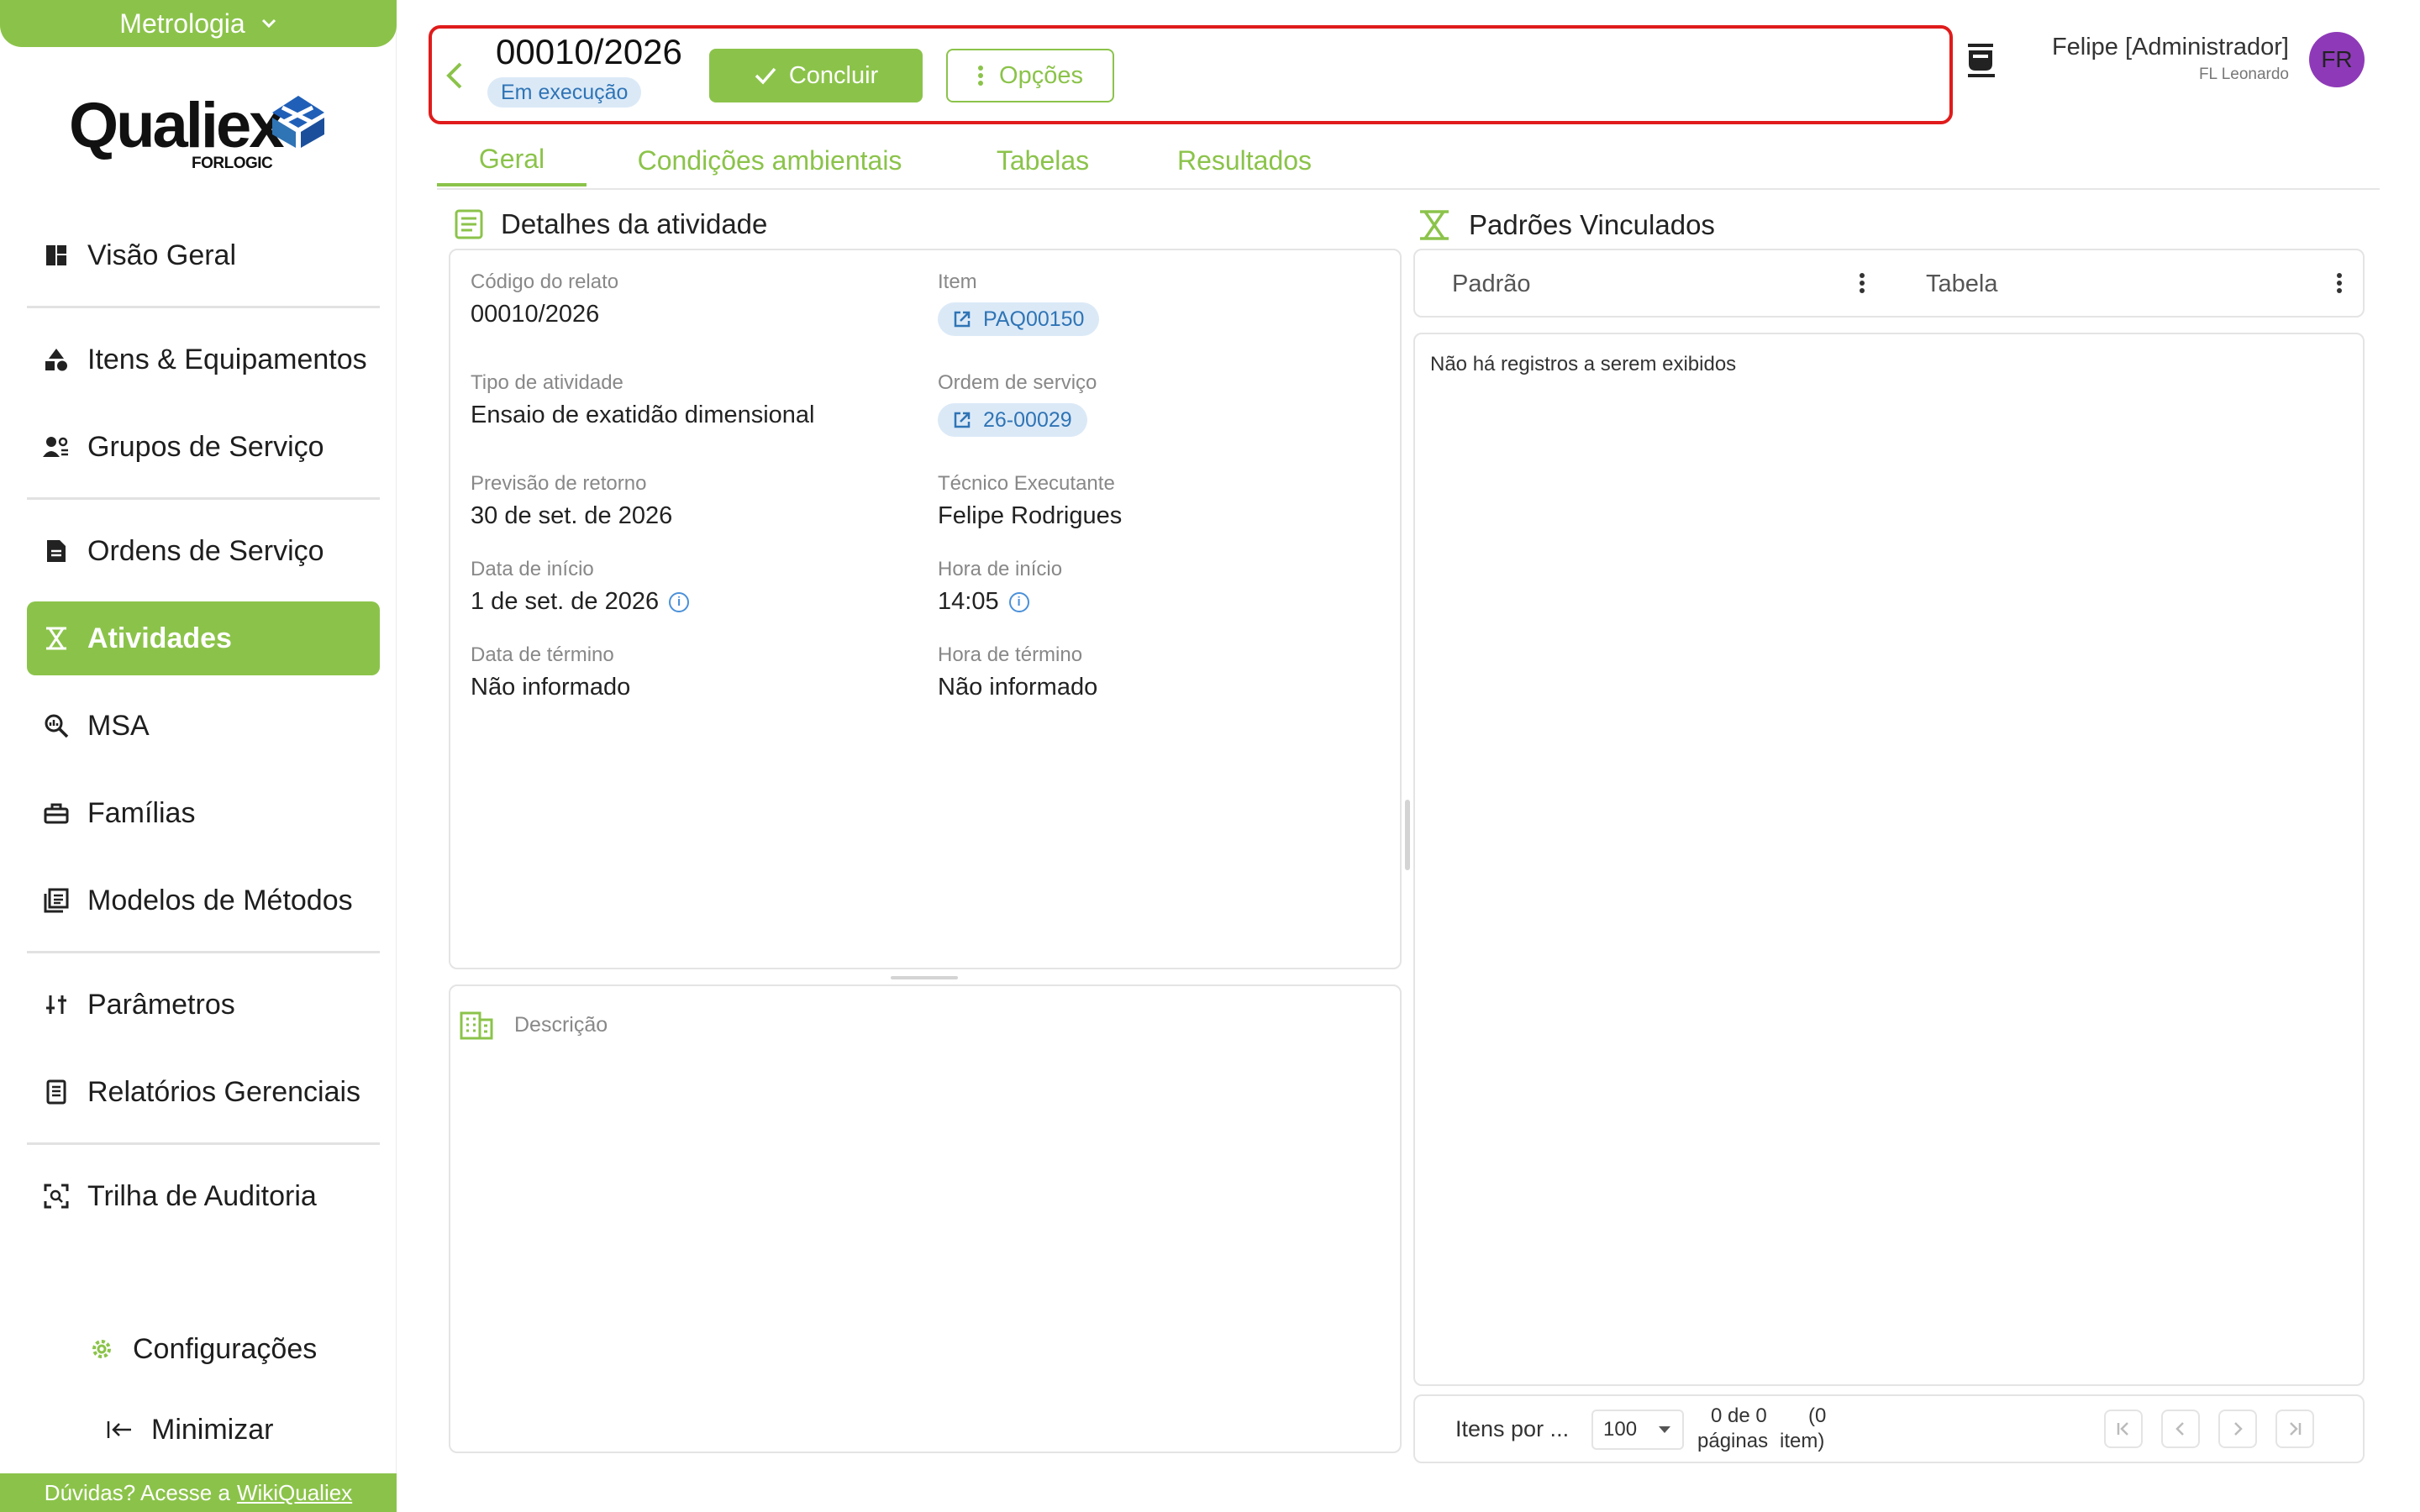 The width and height of the screenshot is (2420, 1512). What do you see at coordinates (182, 23) in the screenshot?
I see `module-label: Metrologia` at bounding box center [182, 23].